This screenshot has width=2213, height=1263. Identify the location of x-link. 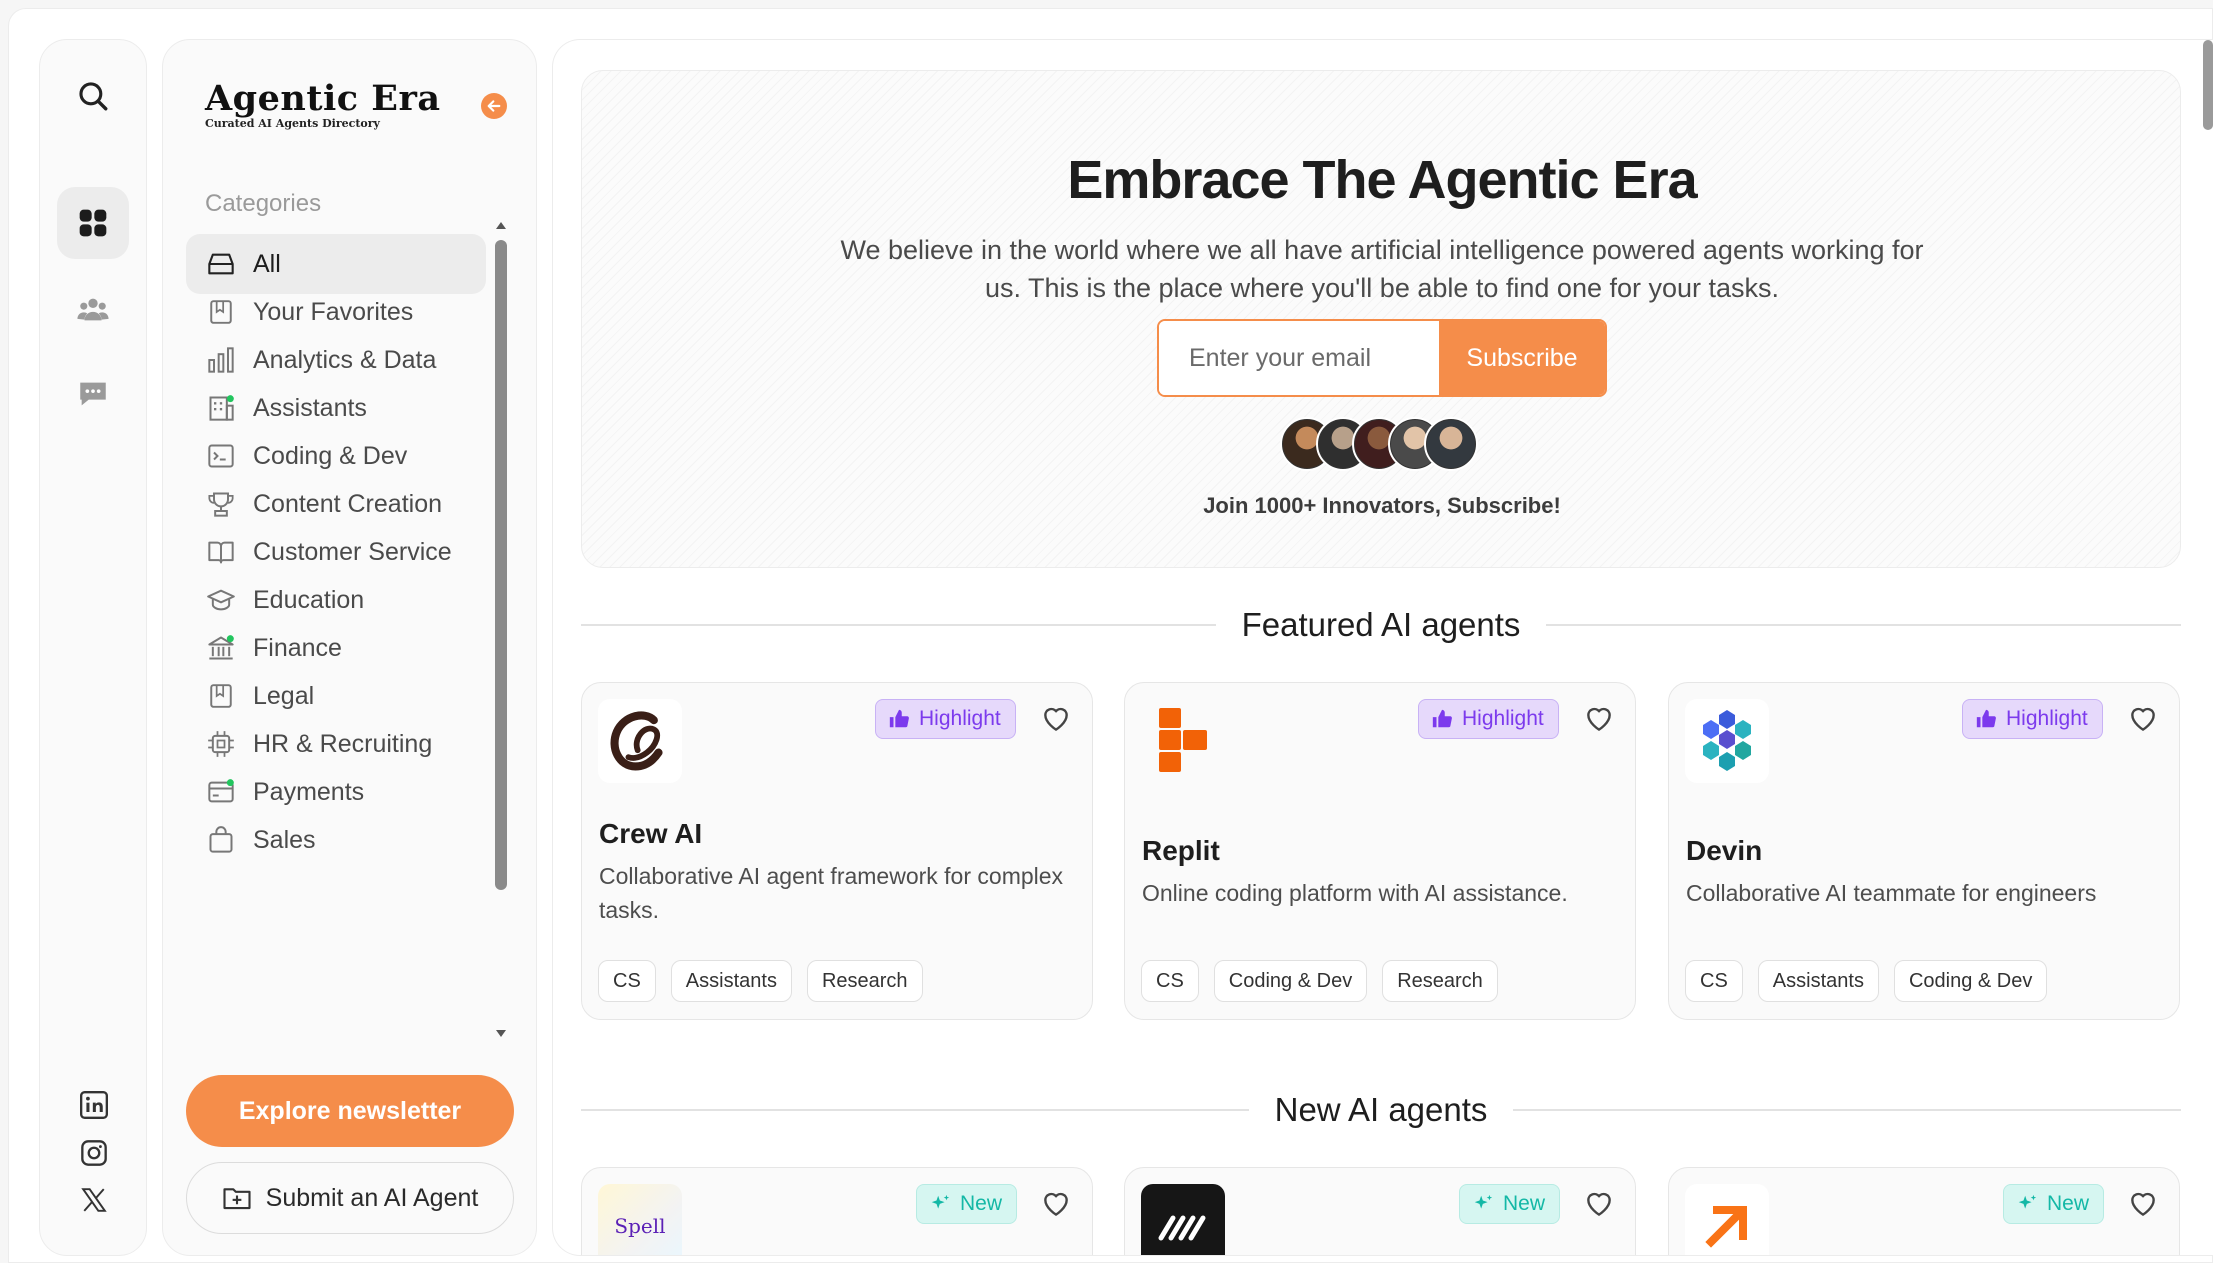
(94, 1200).